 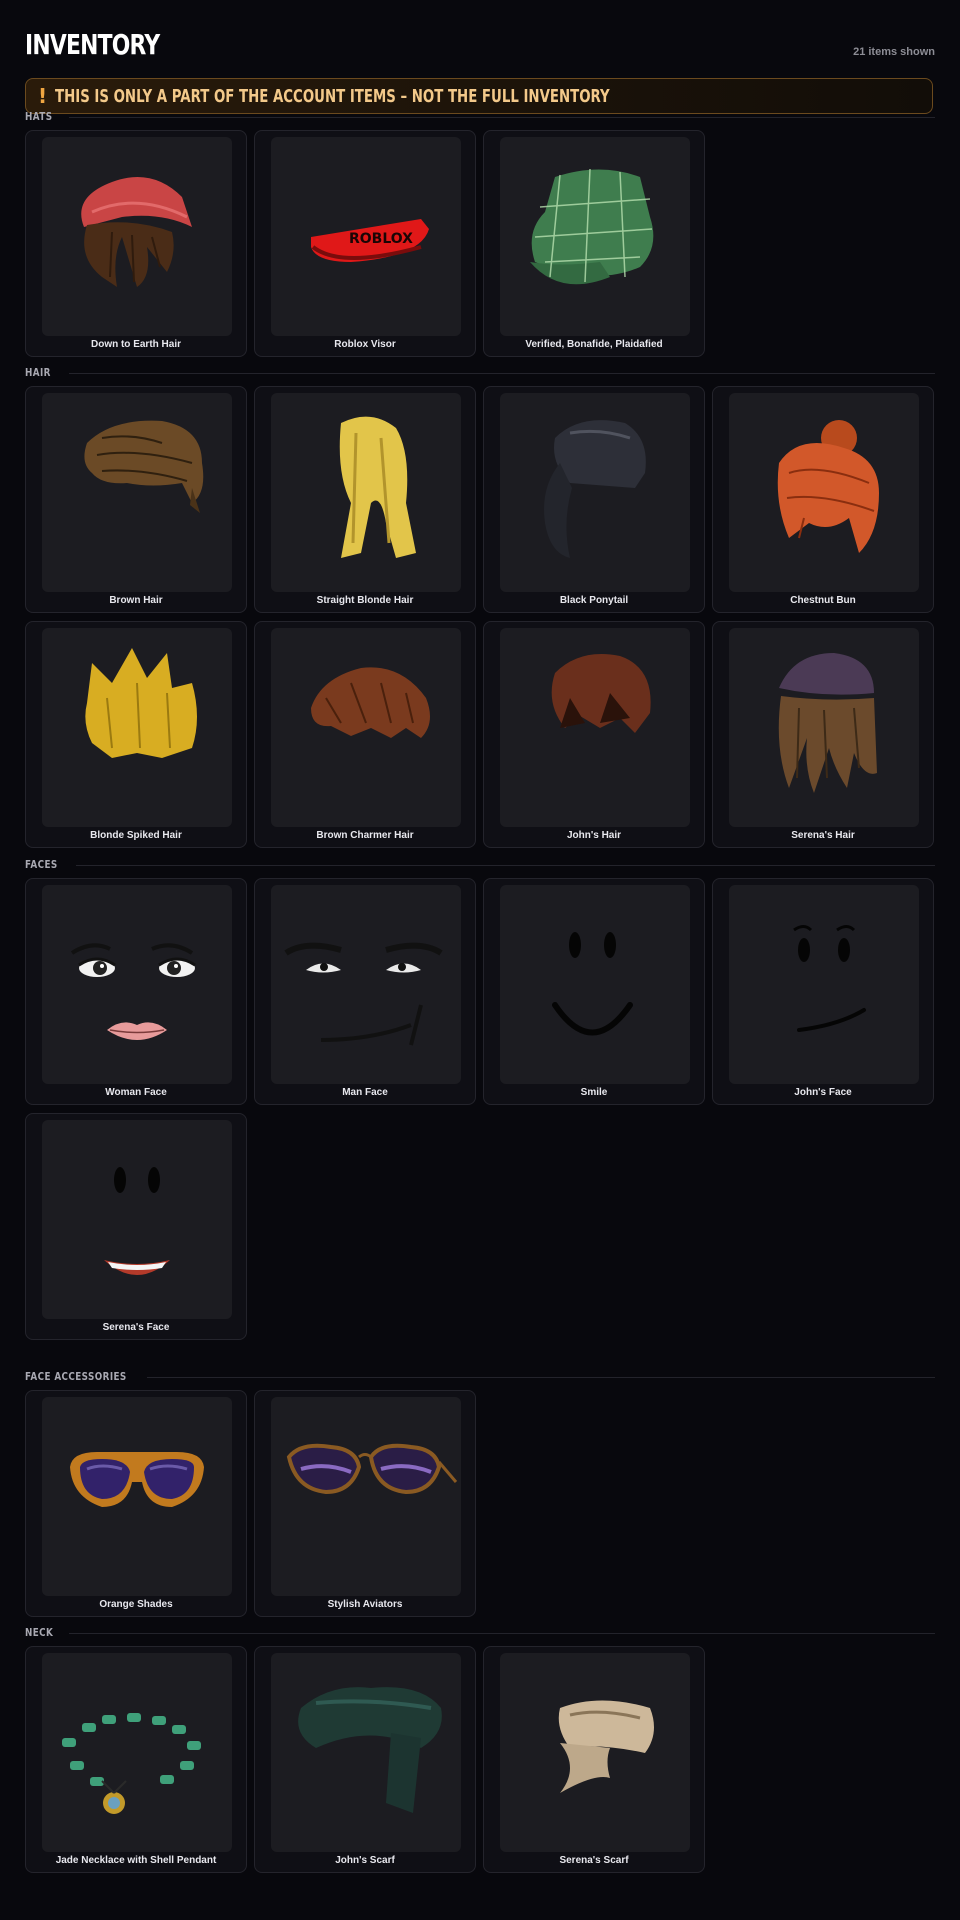 I want to click on black-ponytail-icon, so click(x=595, y=489).